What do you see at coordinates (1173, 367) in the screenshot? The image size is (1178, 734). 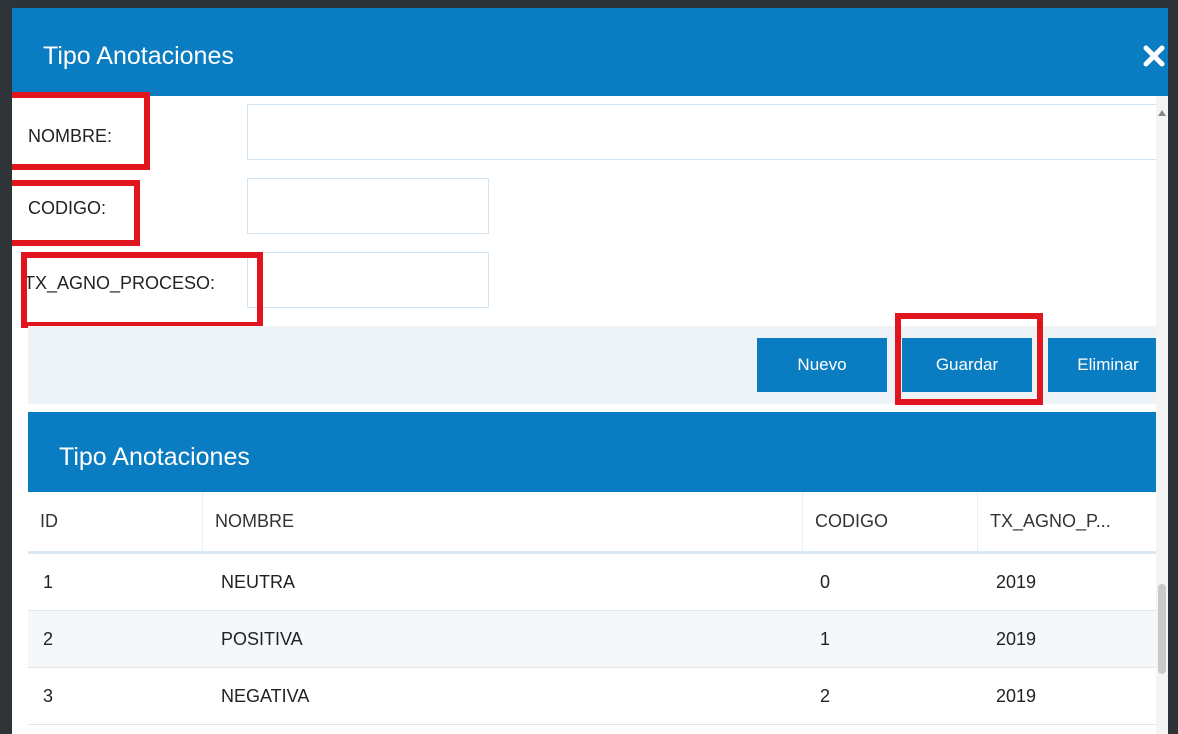 I see `background-right-band` at bounding box center [1173, 367].